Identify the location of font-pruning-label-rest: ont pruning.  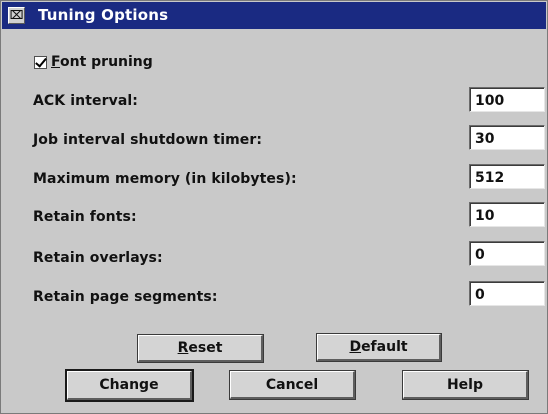
(106, 62).